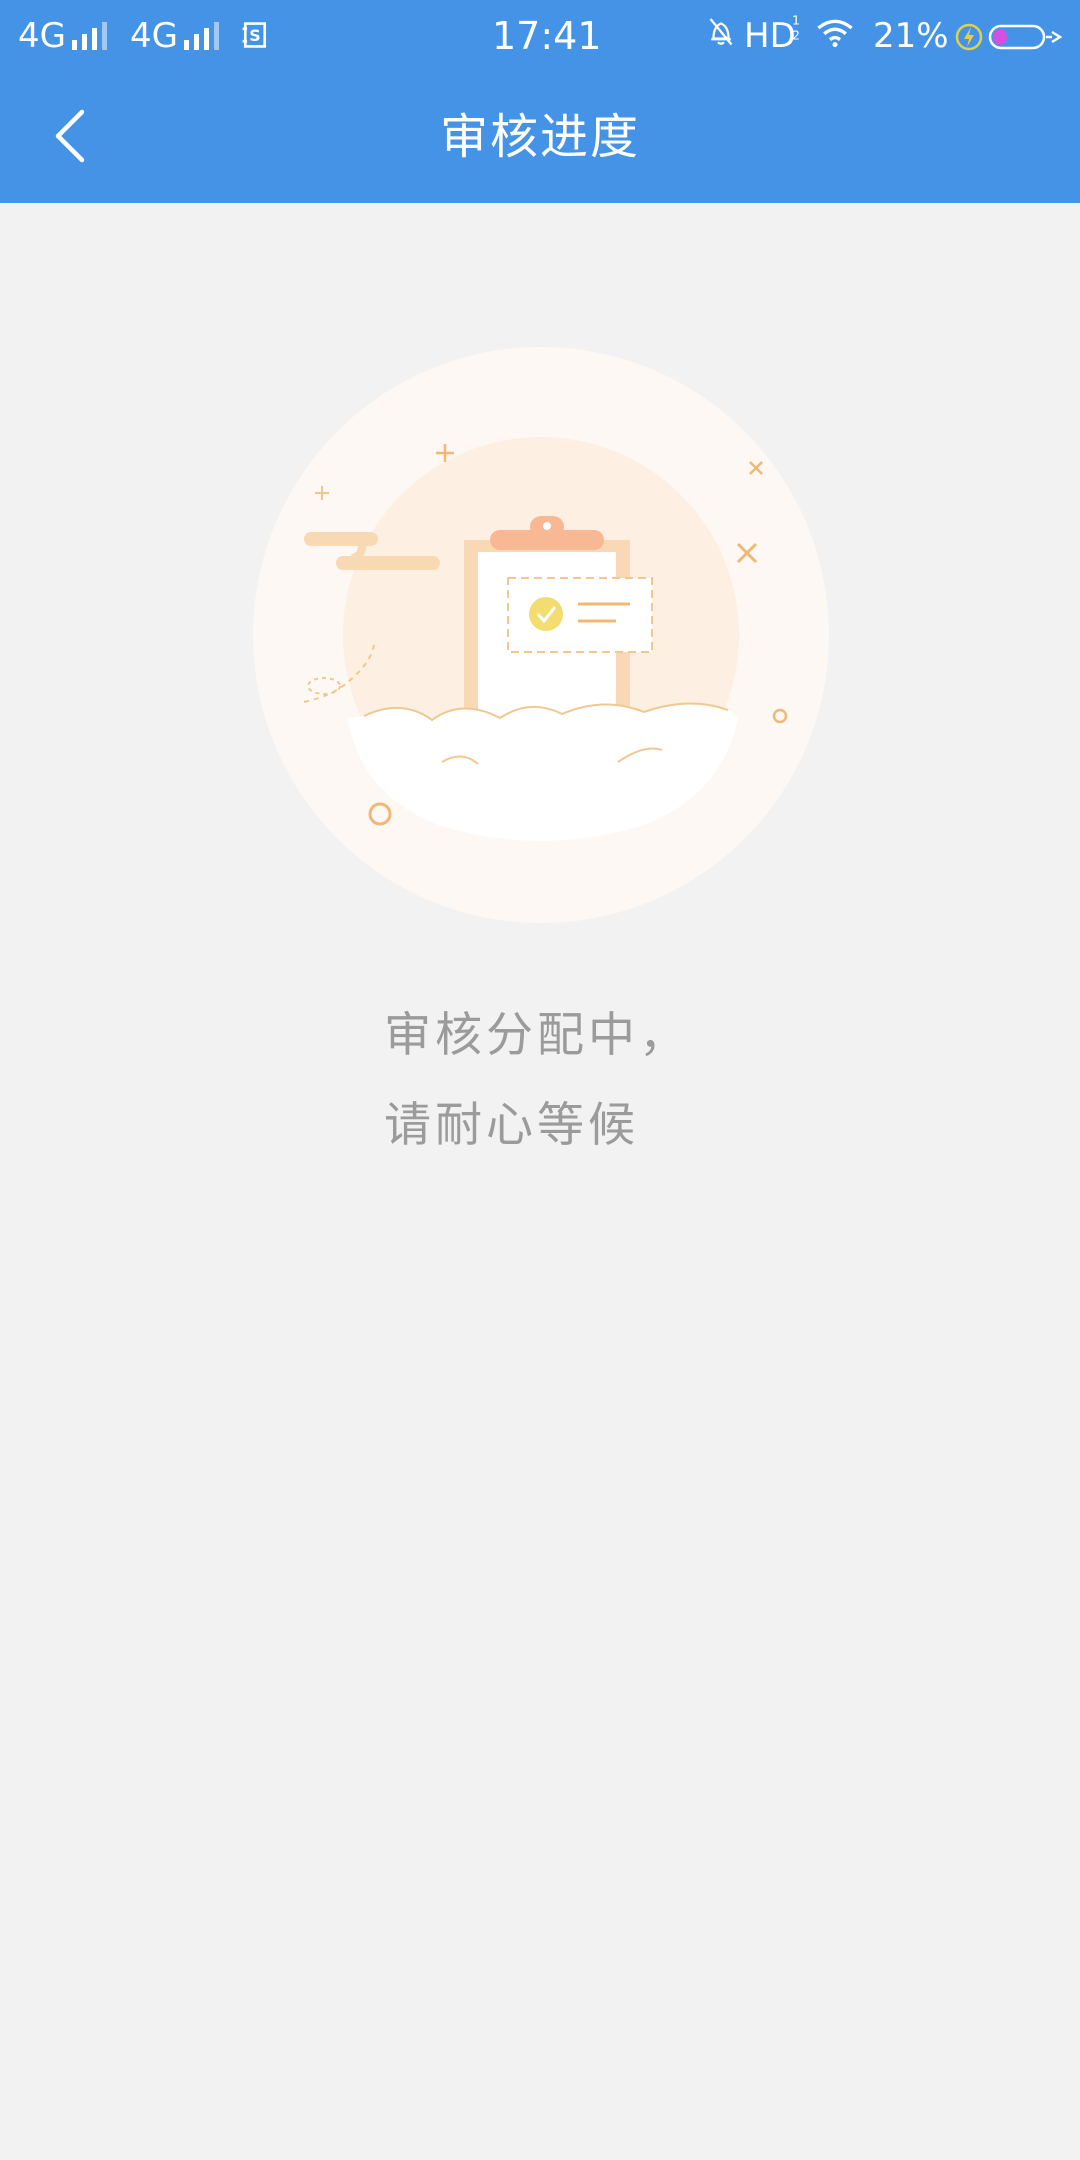  I want to click on status-message-line-1: 审核分配中，, so click(537, 1035).